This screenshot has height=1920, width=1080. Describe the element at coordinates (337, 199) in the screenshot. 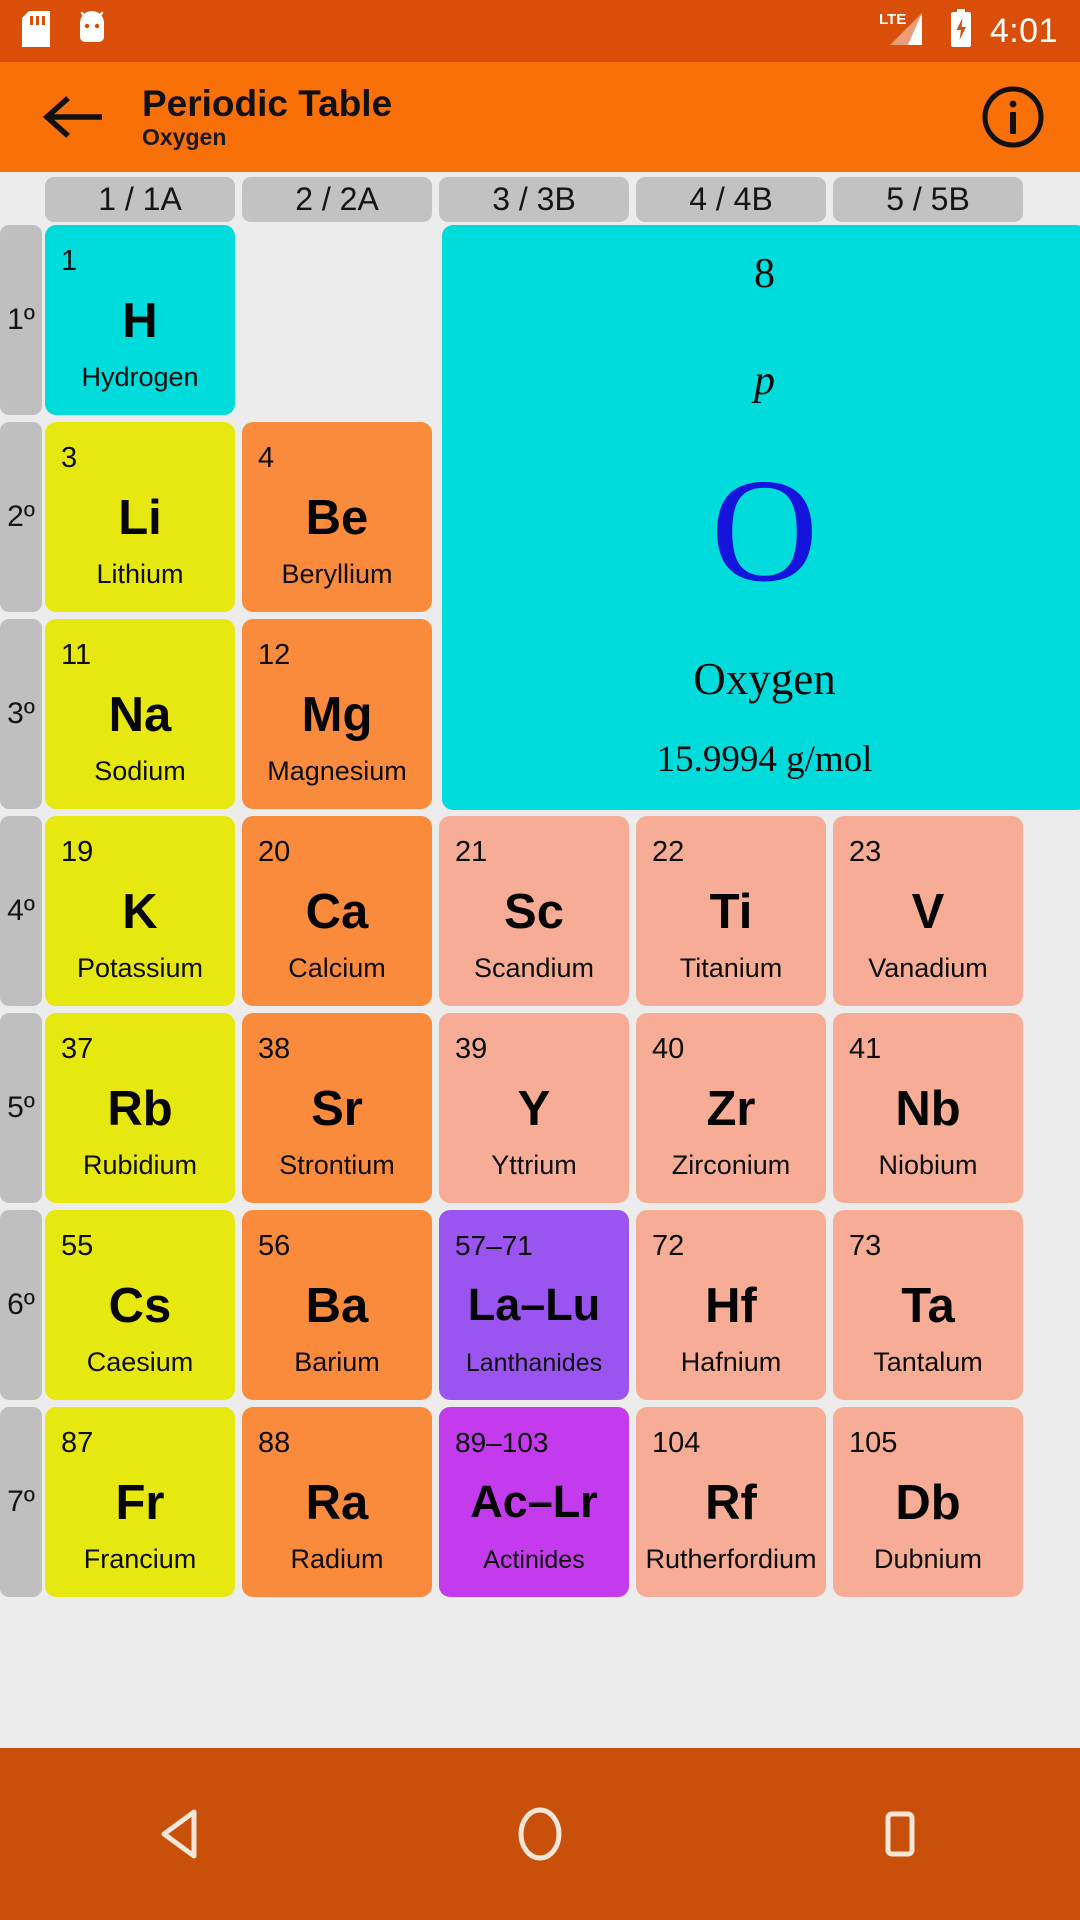

I see `group-header-2: 2 / 2A` at that location.